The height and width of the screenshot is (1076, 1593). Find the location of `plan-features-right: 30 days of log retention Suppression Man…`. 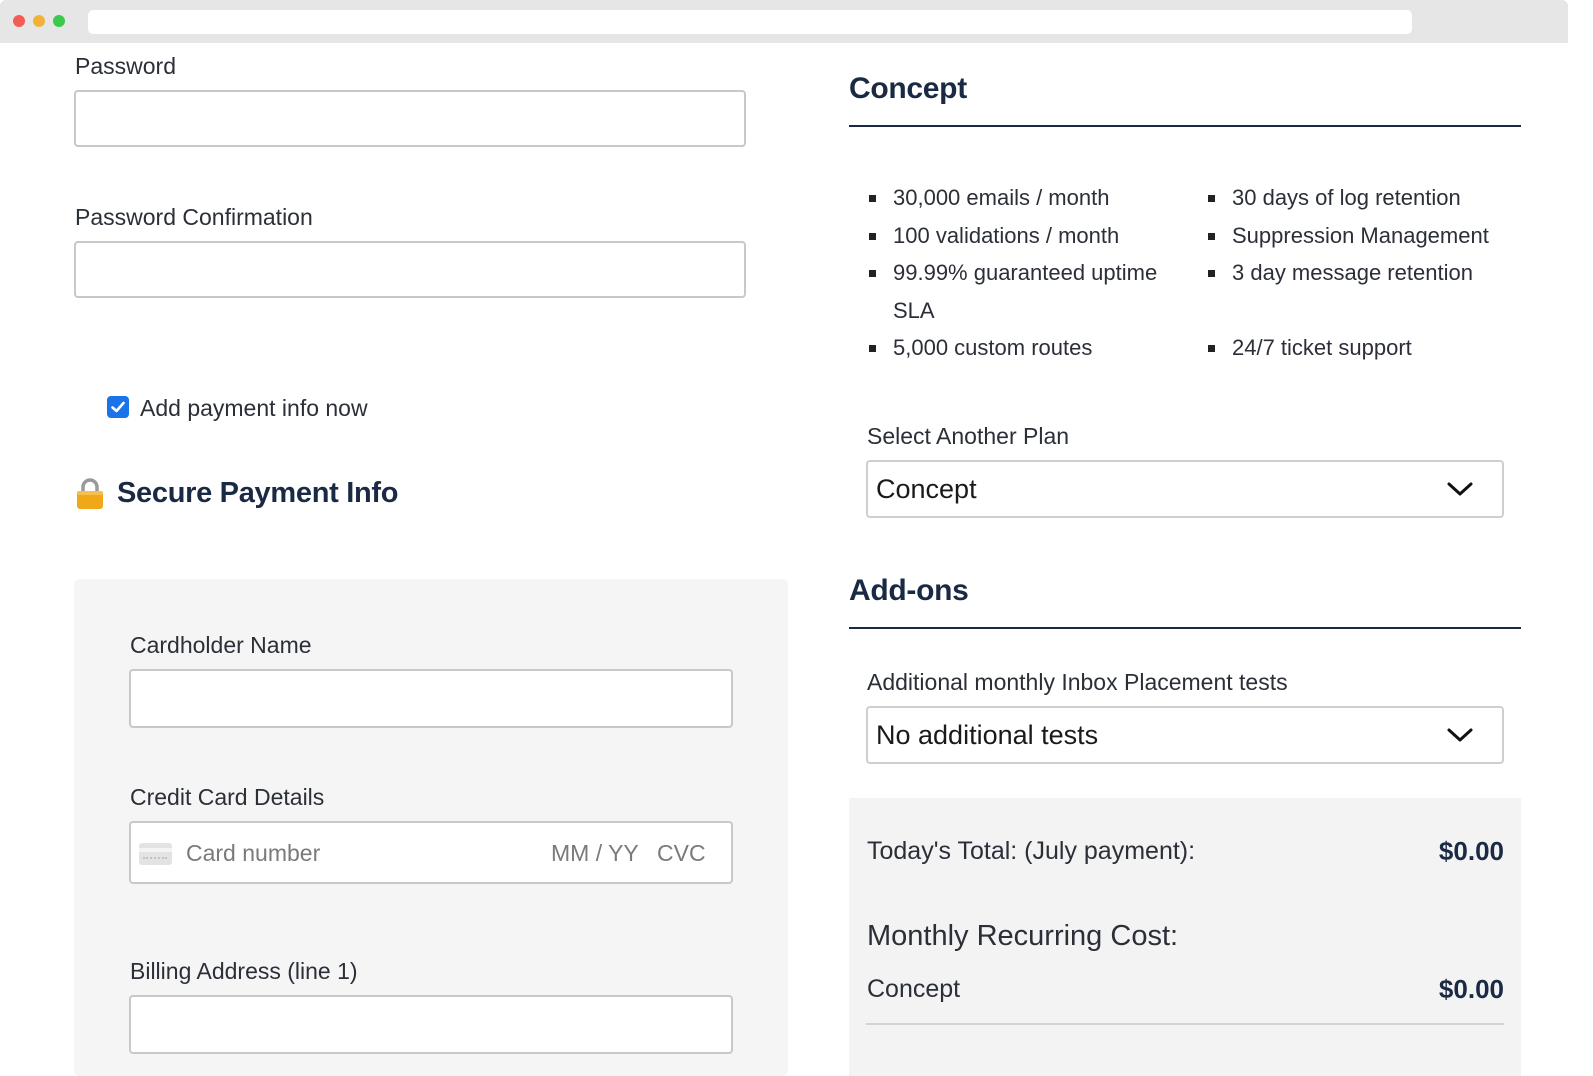

plan-features-right: 30 days of log retention Suppression Man… is located at coordinates (1373, 273).